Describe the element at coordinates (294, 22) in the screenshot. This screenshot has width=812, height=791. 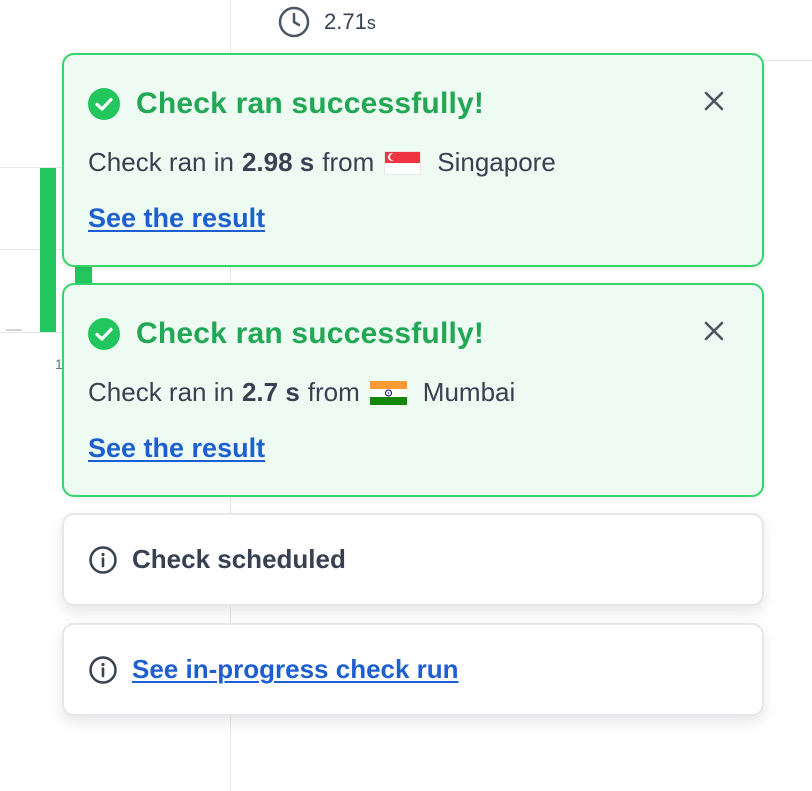
I see `clock-icon` at that location.